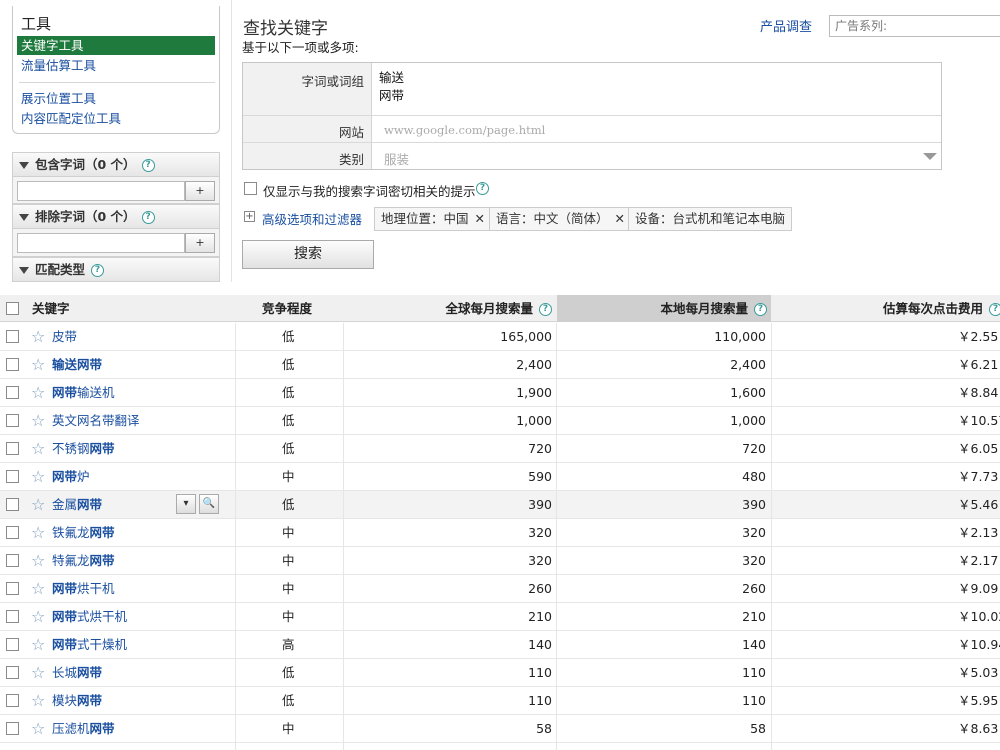 The image size is (1000, 750). What do you see at coordinates (312, 218) in the screenshot?
I see `advanced-options-link: 高级选项和过滤器` at bounding box center [312, 218].